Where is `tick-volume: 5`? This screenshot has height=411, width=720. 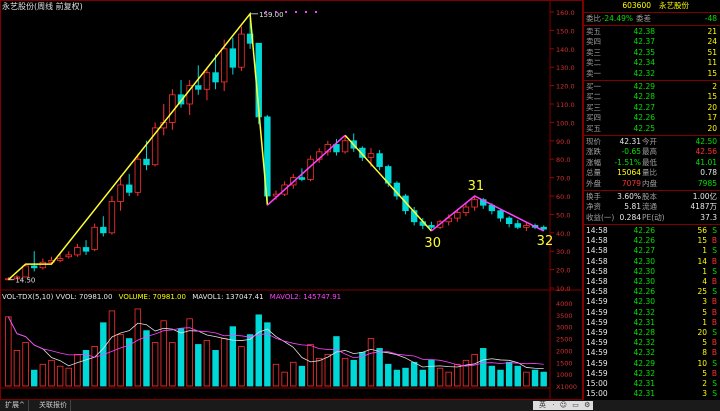 tick-volume: 5 is located at coordinates (704, 373).